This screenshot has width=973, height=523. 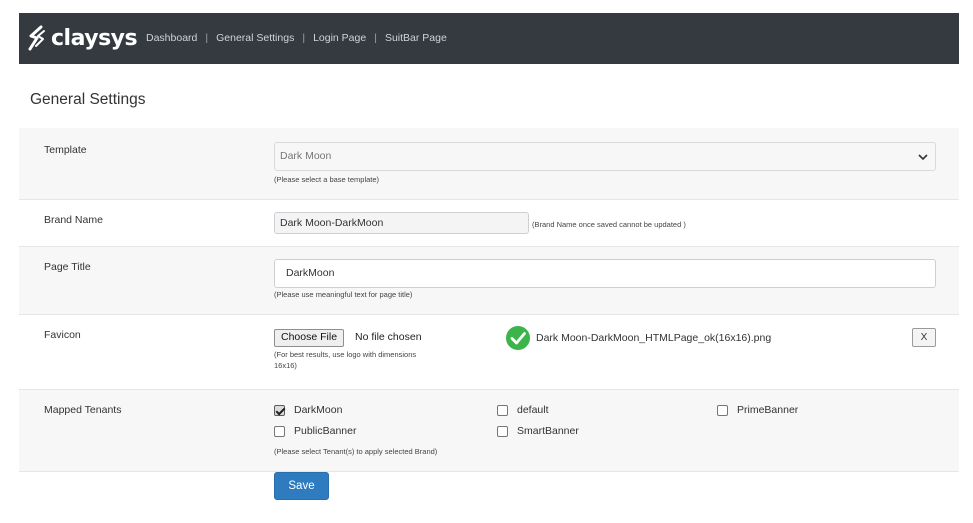 I want to click on tenant-name: PrimeBanner, so click(x=768, y=410).